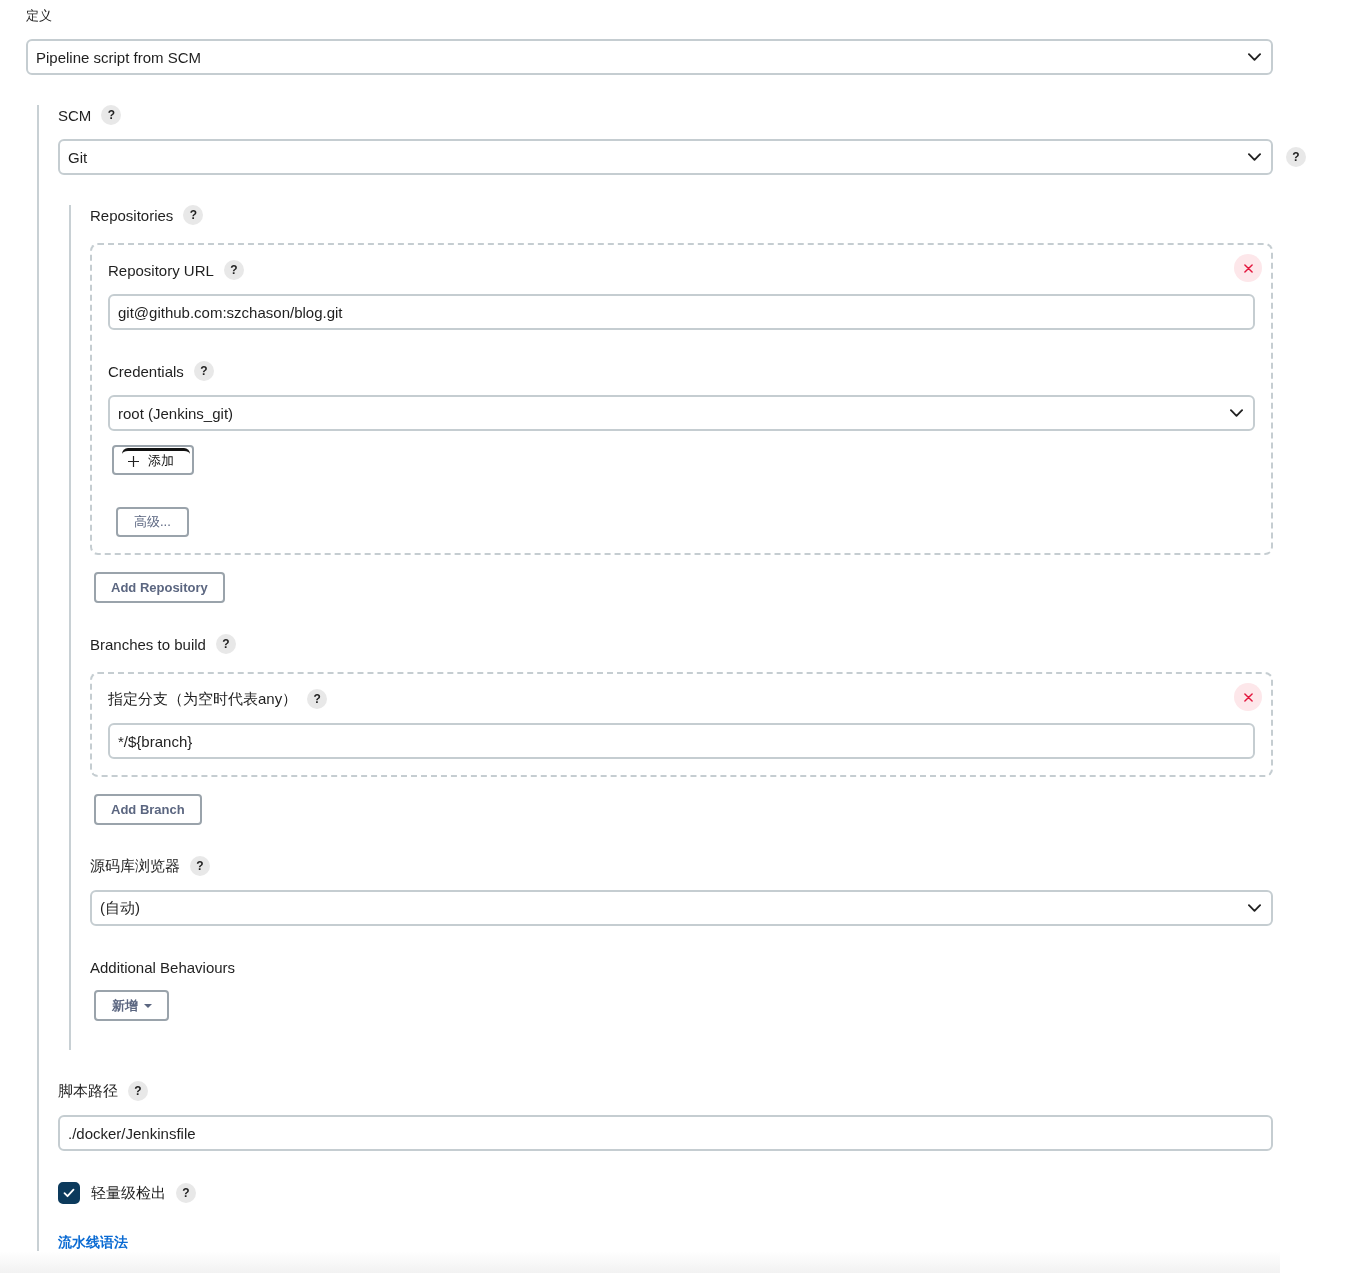  What do you see at coordinates (69, 1193) in the screenshot?
I see `checkbox` at bounding box center [69, 1193].